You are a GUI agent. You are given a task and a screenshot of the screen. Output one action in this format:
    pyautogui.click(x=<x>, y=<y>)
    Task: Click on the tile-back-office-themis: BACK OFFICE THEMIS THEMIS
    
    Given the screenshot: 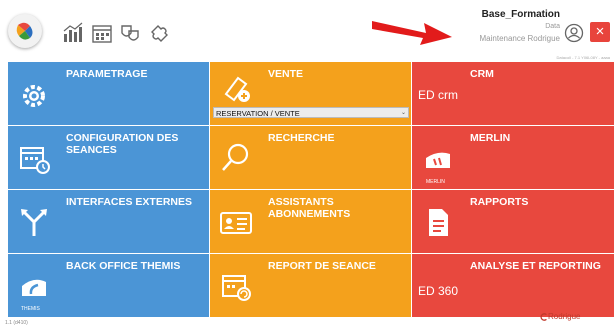 What is the action you would take?
    pyautogui.click(x=109, y=285)
    